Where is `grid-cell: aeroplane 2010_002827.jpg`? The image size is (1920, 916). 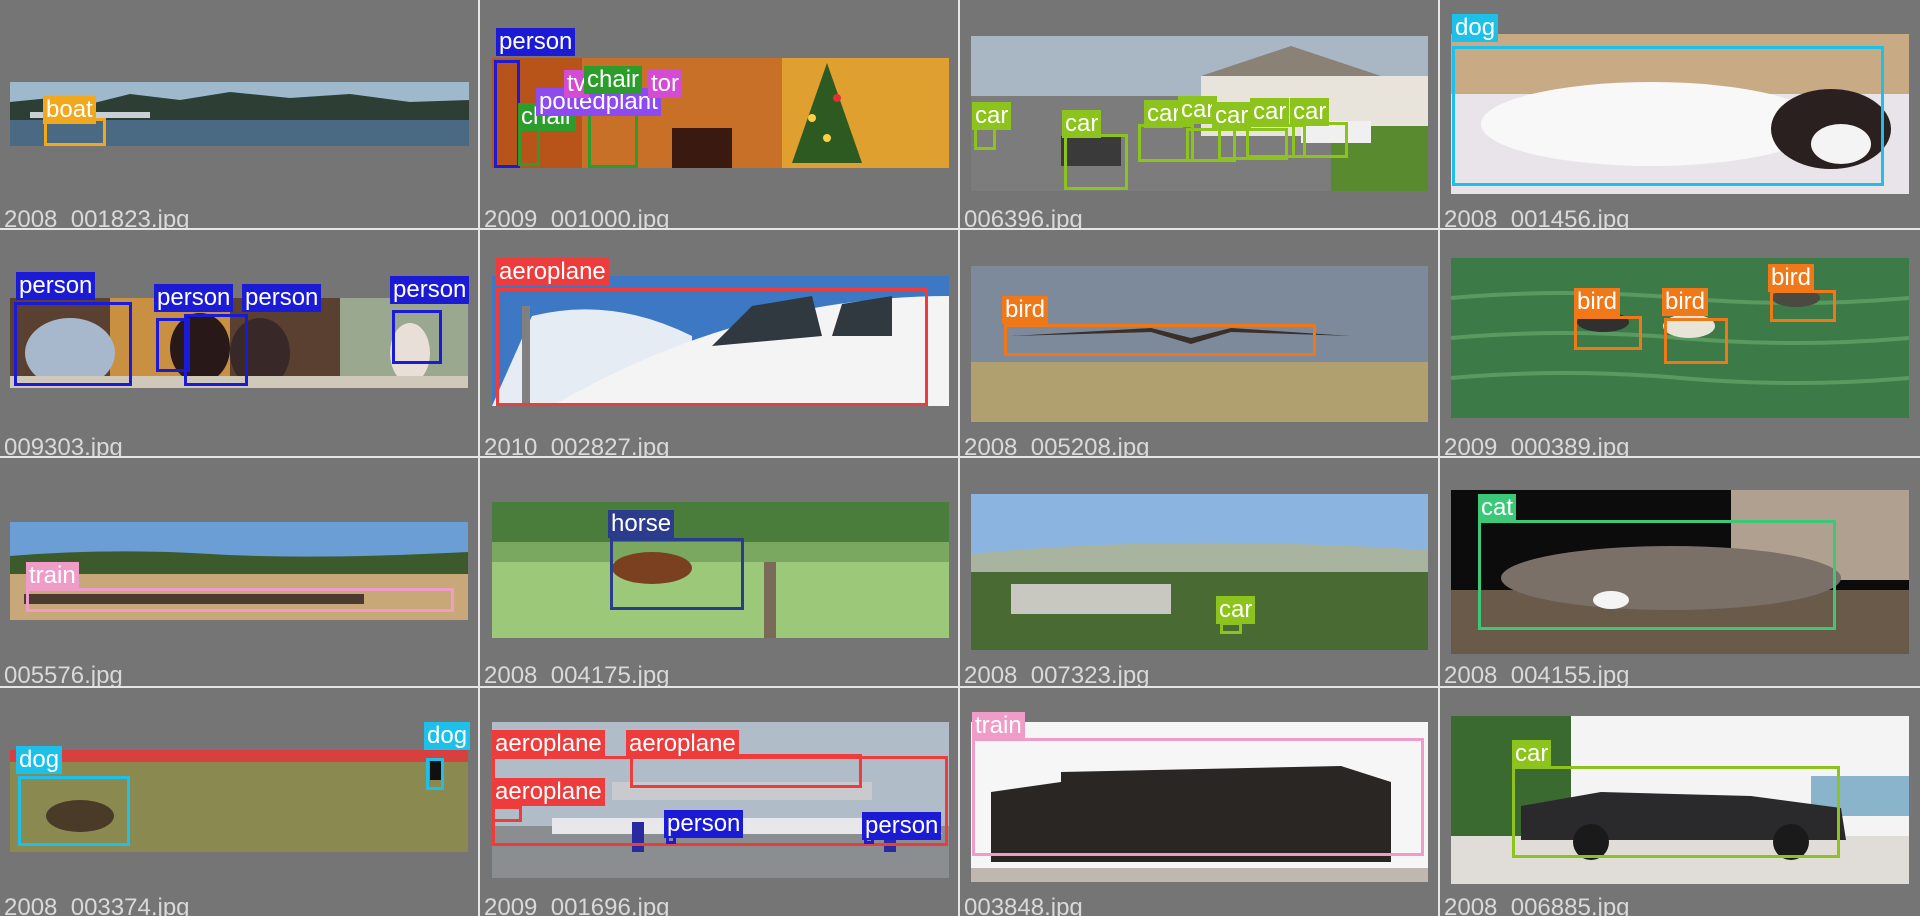
grid-cell: aeroplane 2010_002827.jpg is located at coordinates (719, 343).